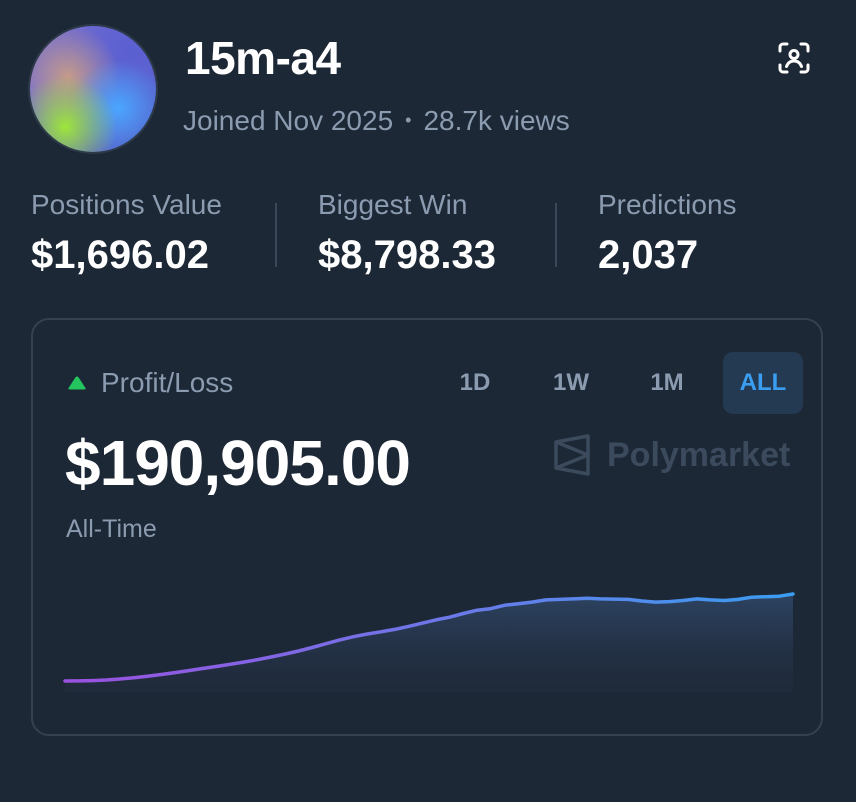 The width and height of the screenshot is (856, 802). I want to click on stat-label: Predictions, so click(667, 204).